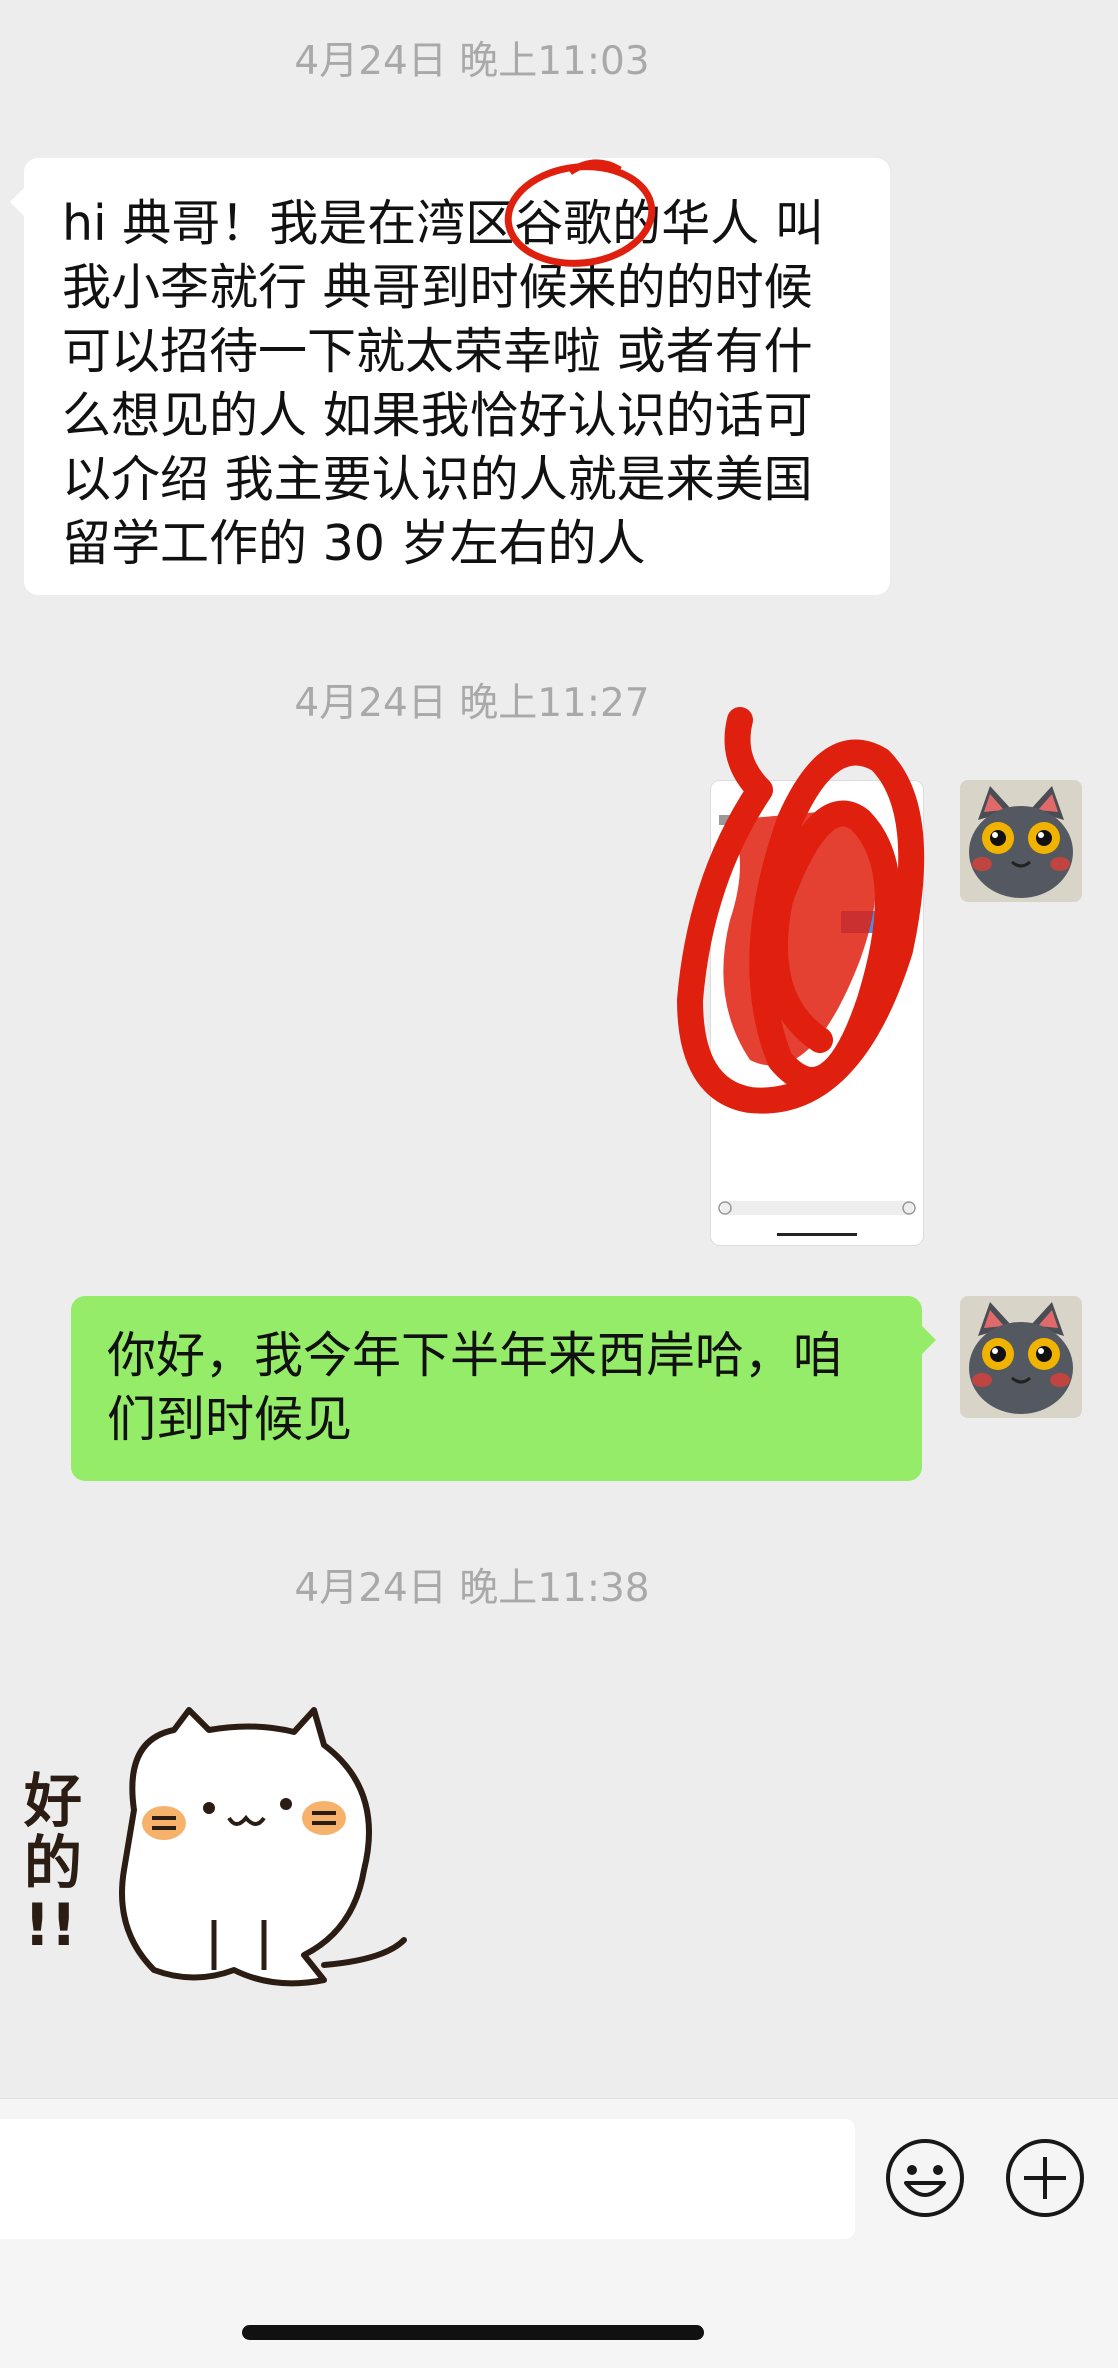 Image resolution: width=1118 pixels, height=2368 pixels. Describe the element at coordinates (443, 223) in the screenshot. I see `message-line: hi 典哥！我是在湾区谷歌的华人 叫` at that location.